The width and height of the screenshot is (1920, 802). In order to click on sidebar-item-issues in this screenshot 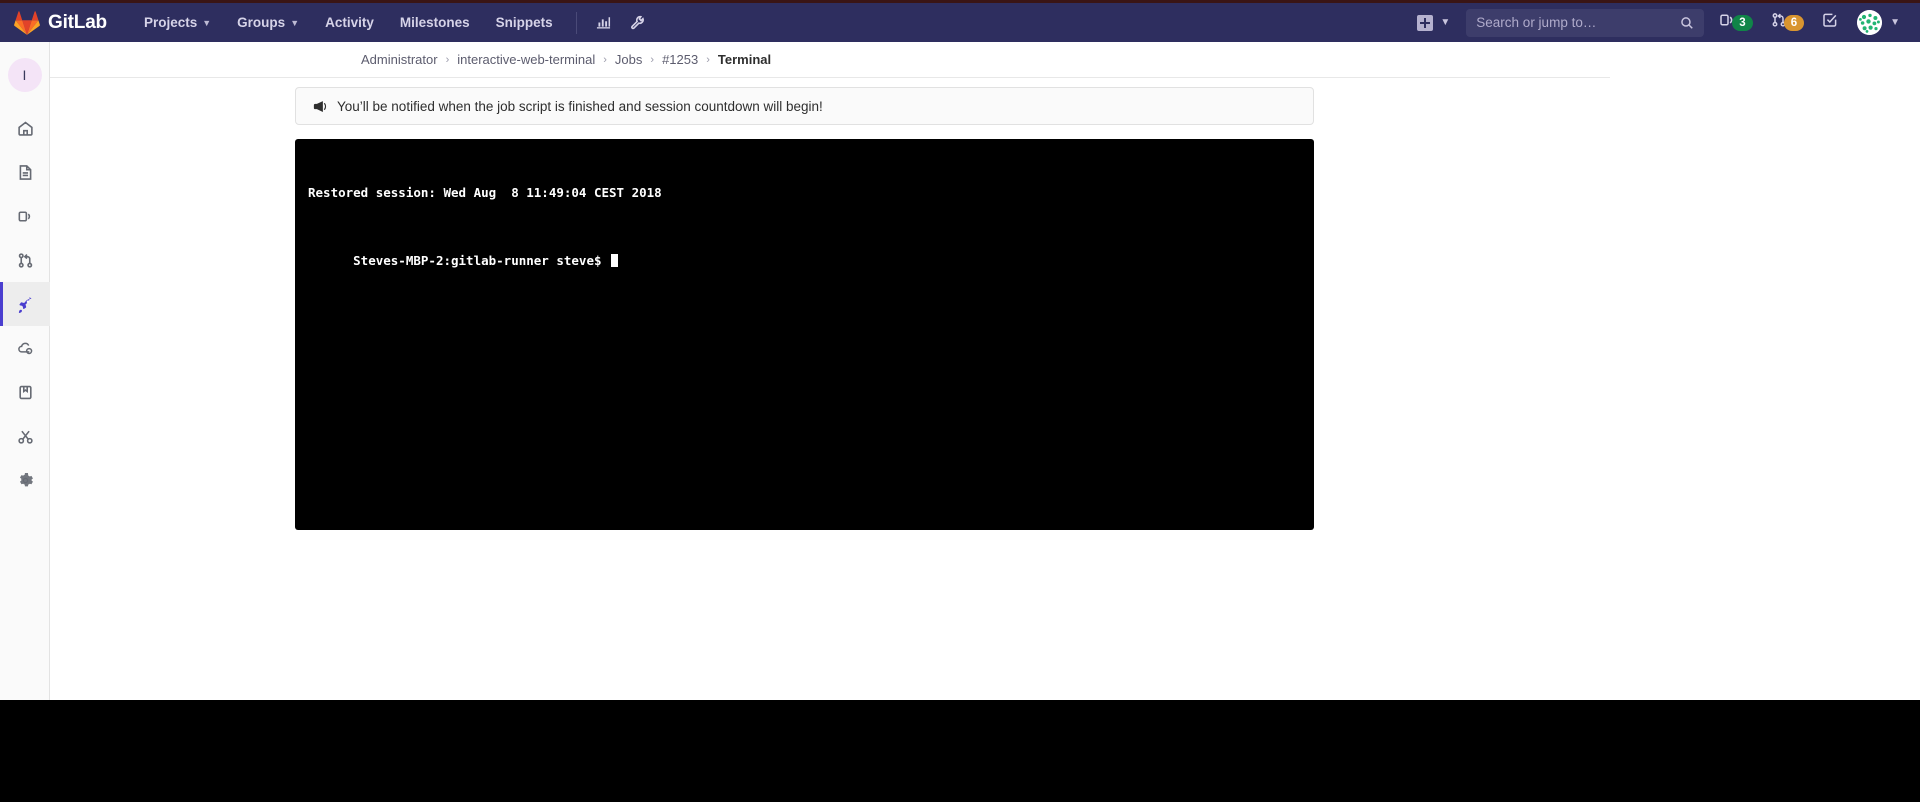, I will do `click(25, 172)`.